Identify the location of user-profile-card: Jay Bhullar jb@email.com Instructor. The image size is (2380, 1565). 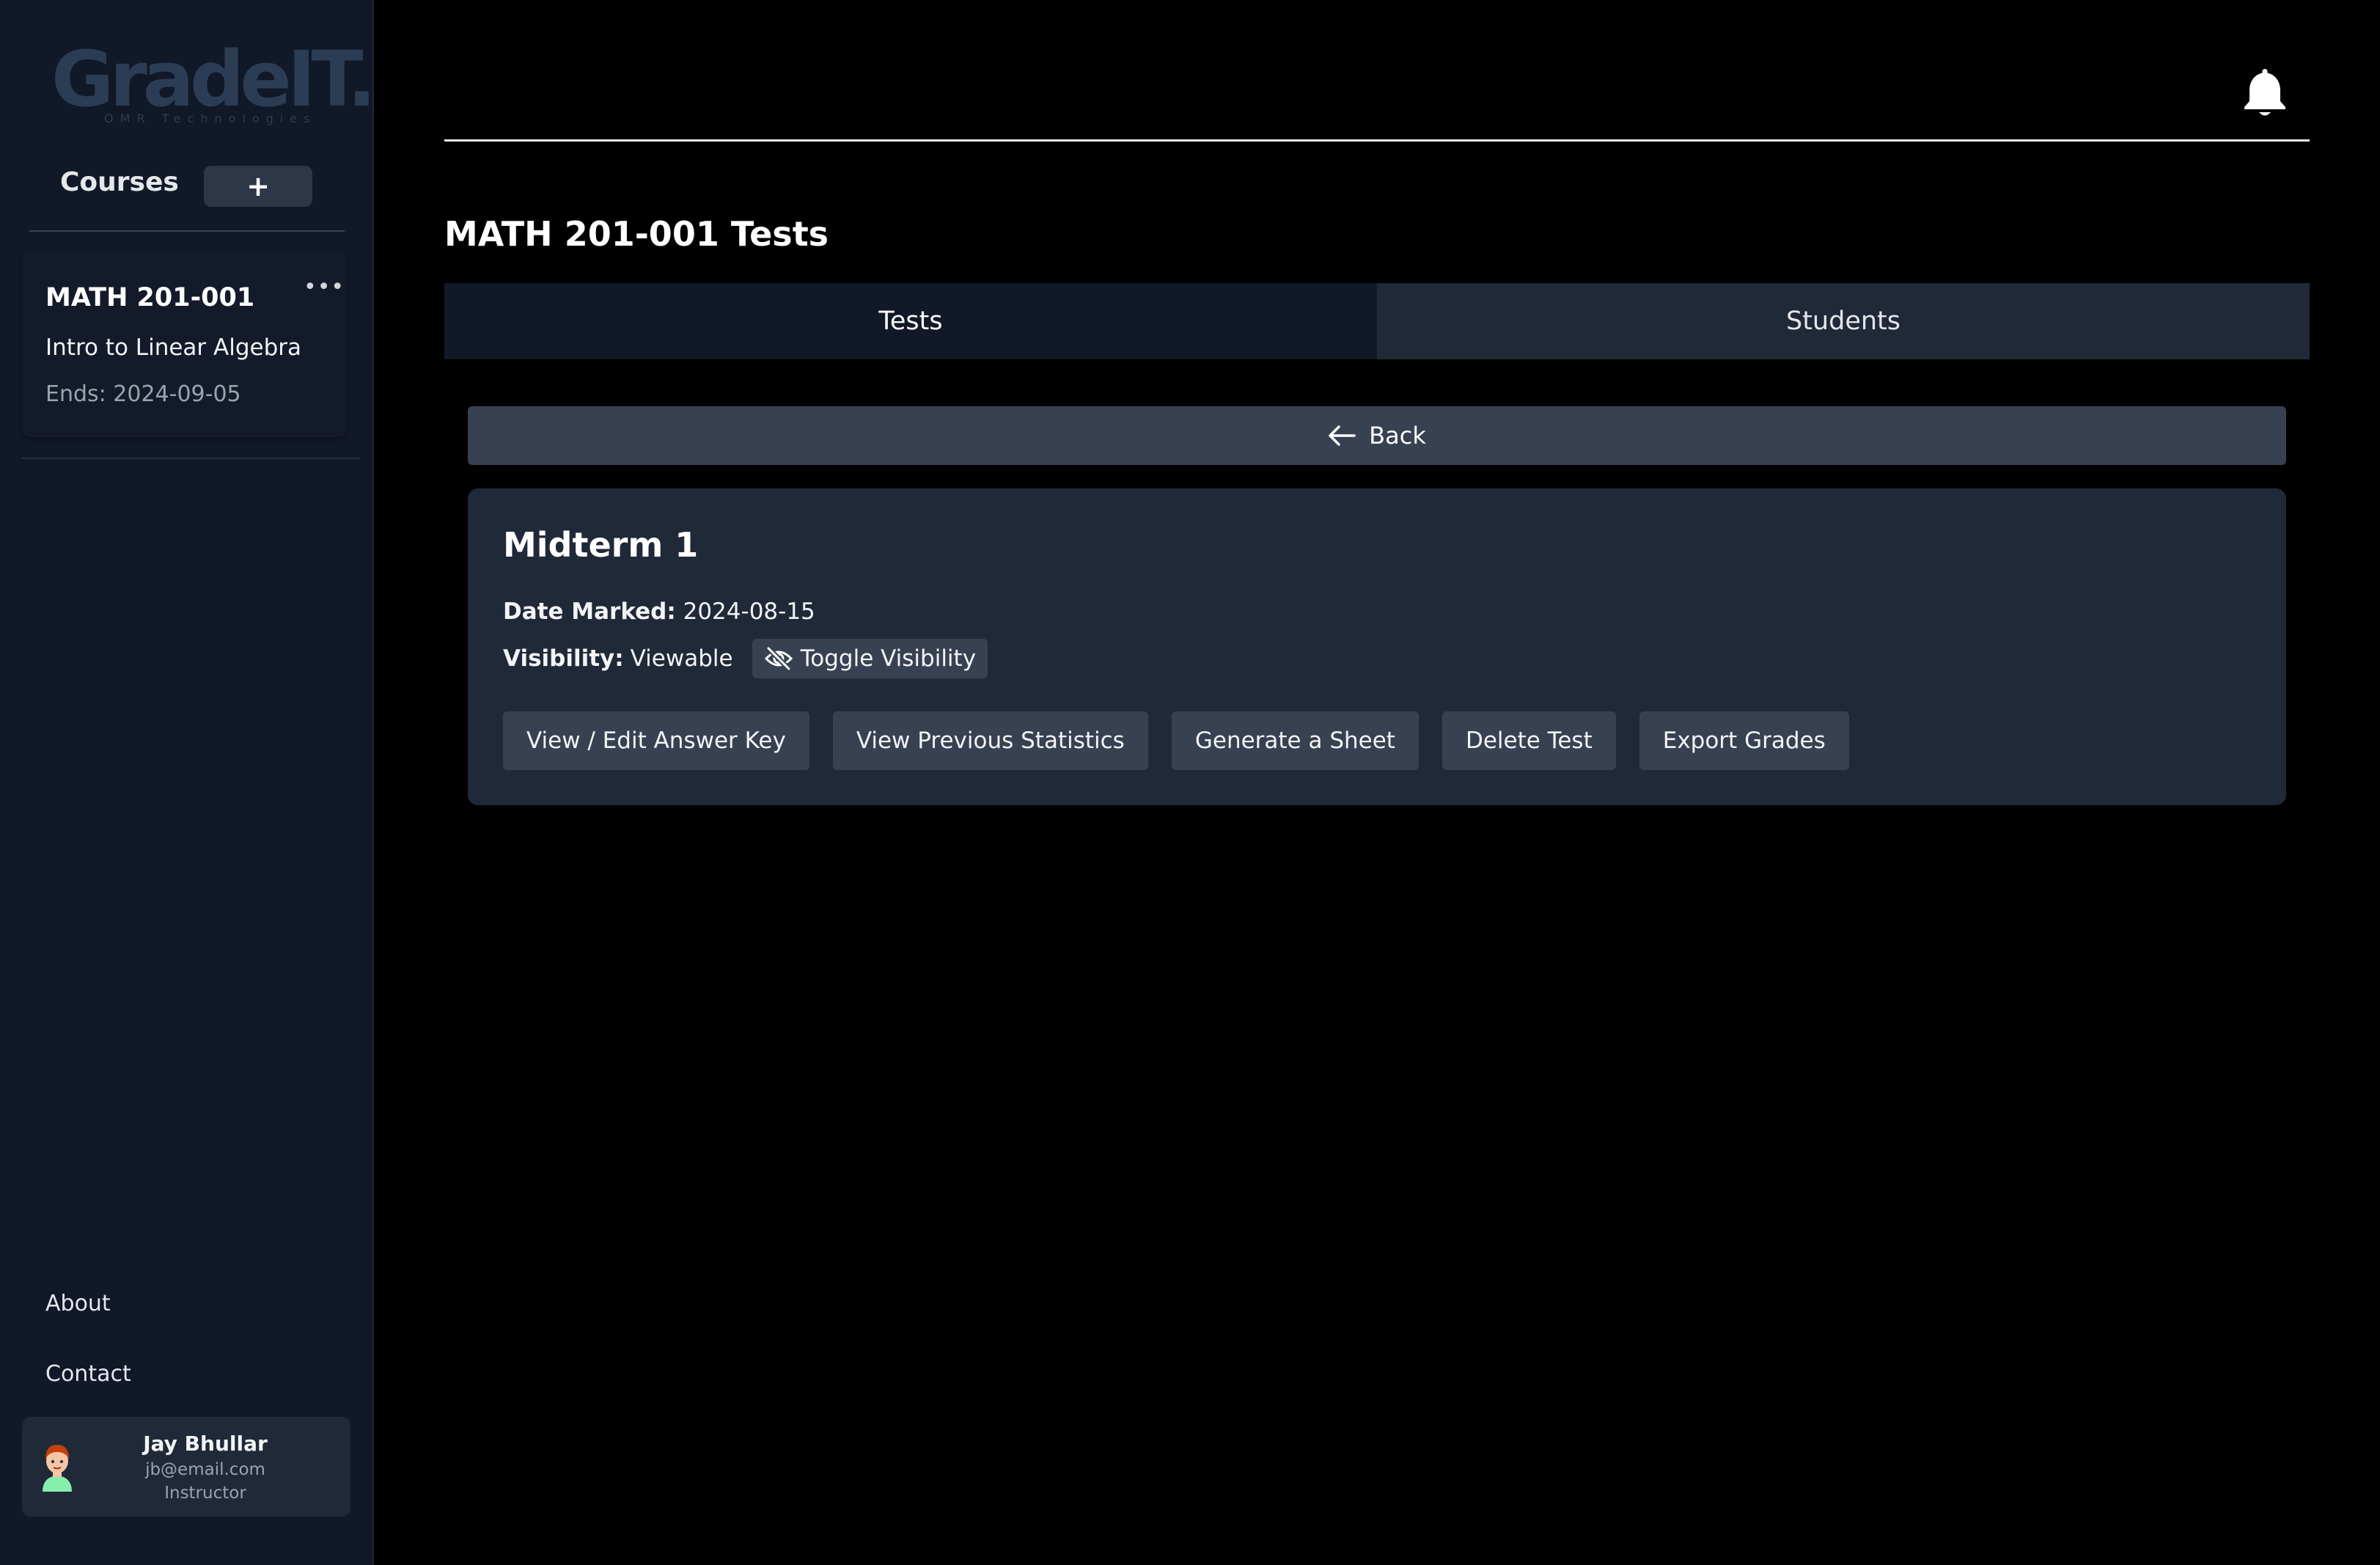
(186, 1467).